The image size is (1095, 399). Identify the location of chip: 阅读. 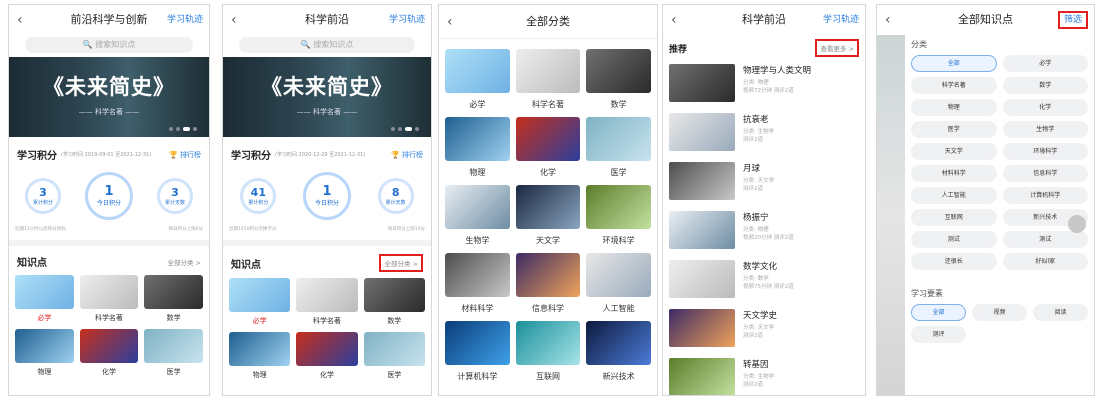
(1060, 312).